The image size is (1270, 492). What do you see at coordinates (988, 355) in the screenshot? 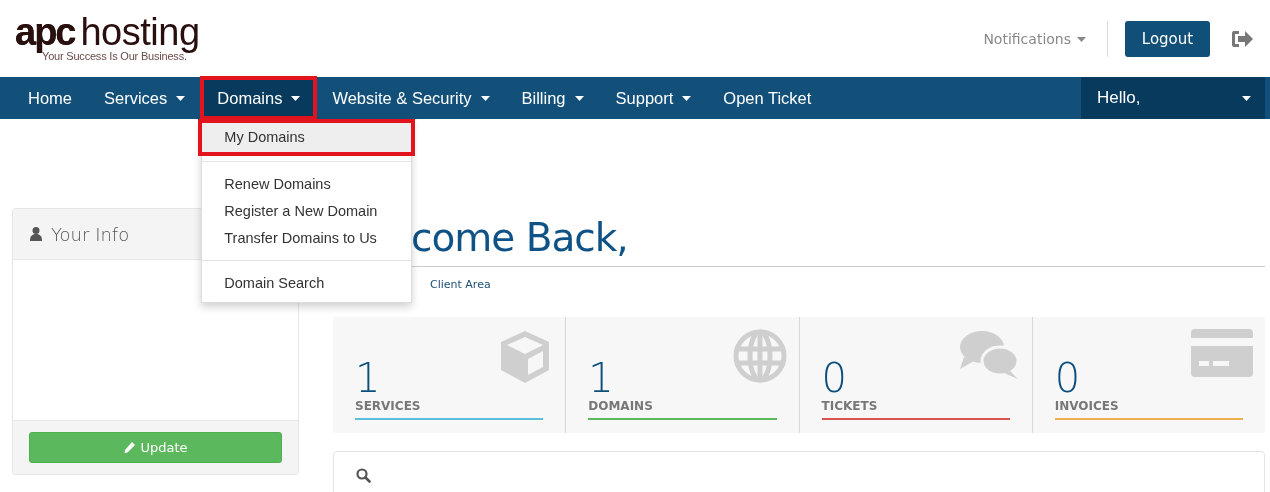
I see `chat-bubbles-icon` at bounding box center [988, 355].